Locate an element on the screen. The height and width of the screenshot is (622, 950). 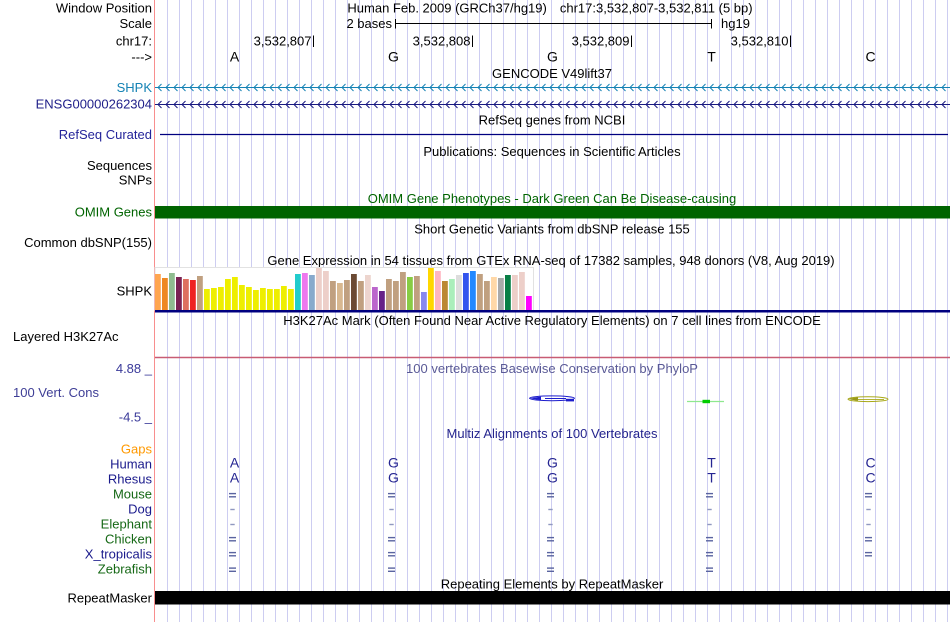
svg-text: X_tropicalis is located at coordinates (119, 554).